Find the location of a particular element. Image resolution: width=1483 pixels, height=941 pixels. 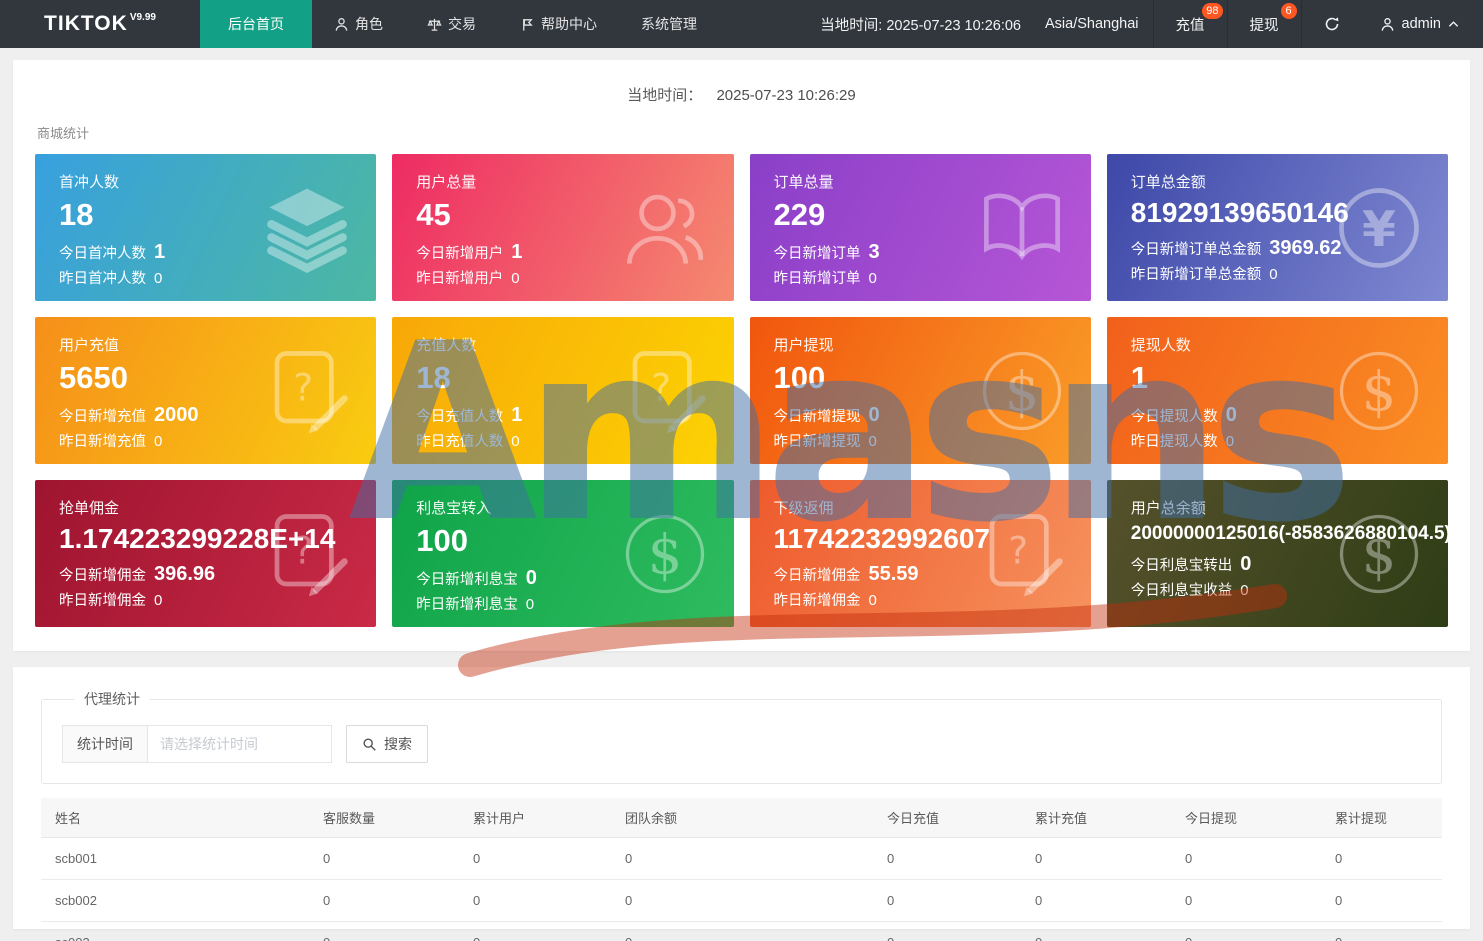

stat-card-recharge-users: 充值人数 18 今日充值人数 1 昨日充值人数 0 is located at coordinates (563, 390).